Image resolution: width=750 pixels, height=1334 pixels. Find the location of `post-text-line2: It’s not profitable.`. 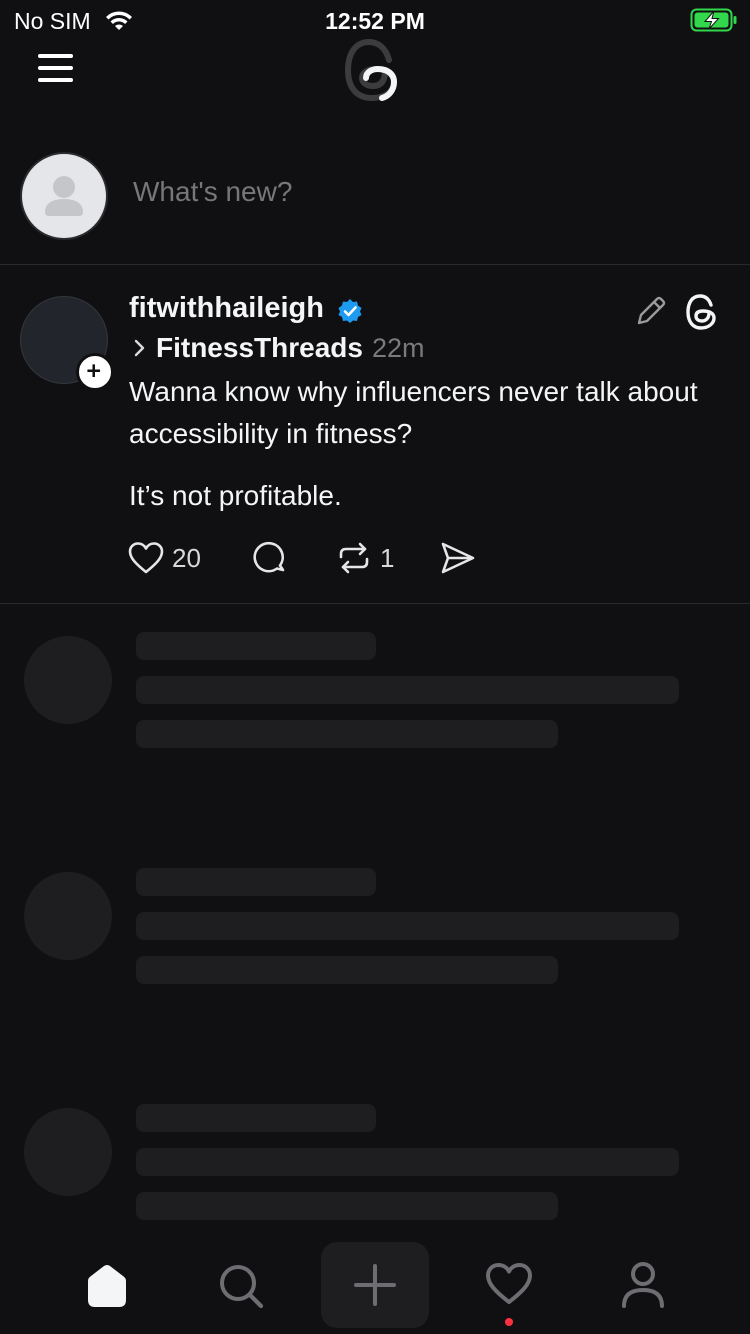

post-text-line2: It’s not profitable. is located at coordinates (235, 495).